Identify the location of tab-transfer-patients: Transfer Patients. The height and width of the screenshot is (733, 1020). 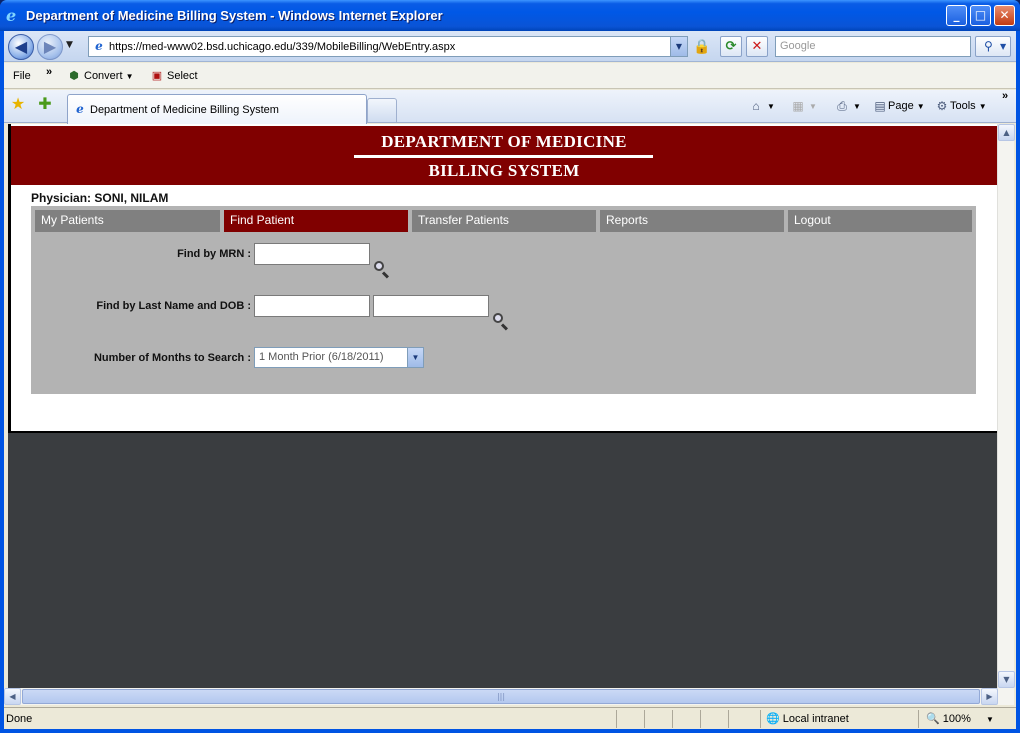
(504, 221).